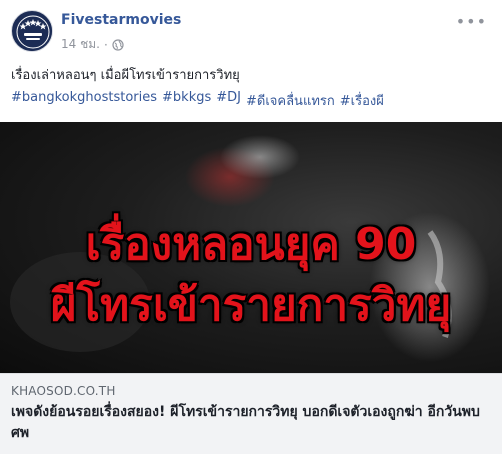 This screenshot has height=454, width=502. I want to click on page-avatar, so click(32, 31).